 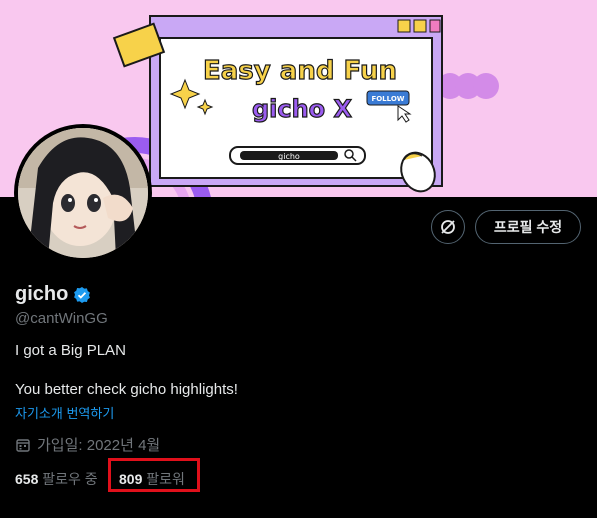 I want to click on following-stat: 658 팔로우 중, so click(x=56, y=479).